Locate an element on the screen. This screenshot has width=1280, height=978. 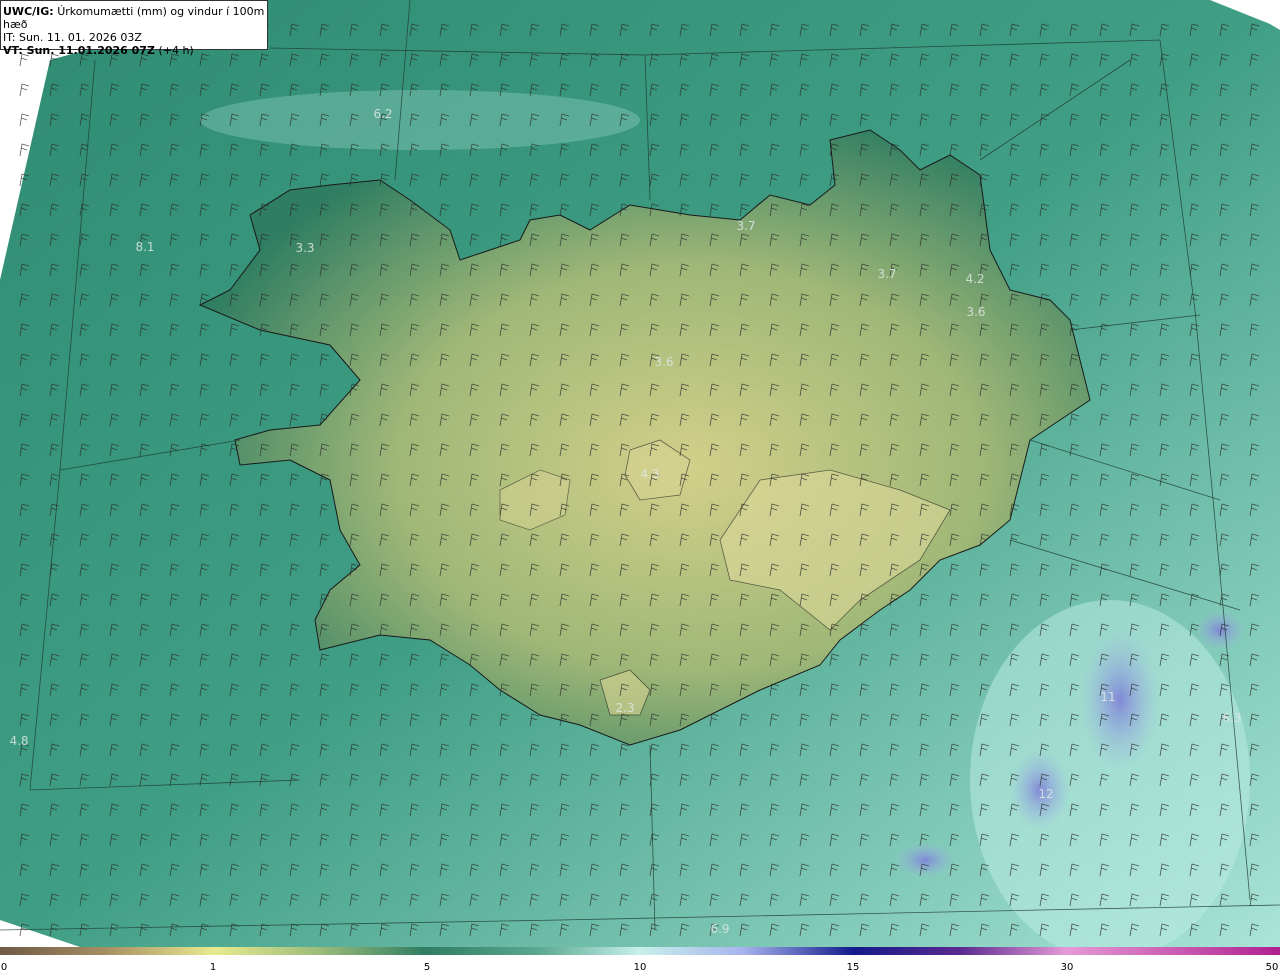
colorbar-tick: 50 is located at coordinates (1272, 967).